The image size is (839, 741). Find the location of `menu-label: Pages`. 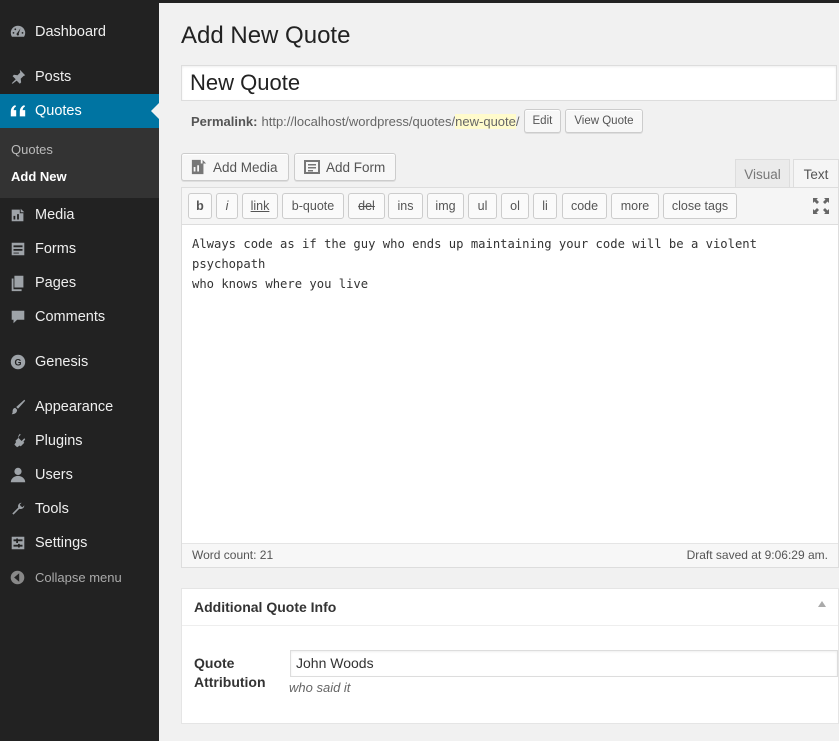

menu-label: Pages is located at coordinates (56, 283).